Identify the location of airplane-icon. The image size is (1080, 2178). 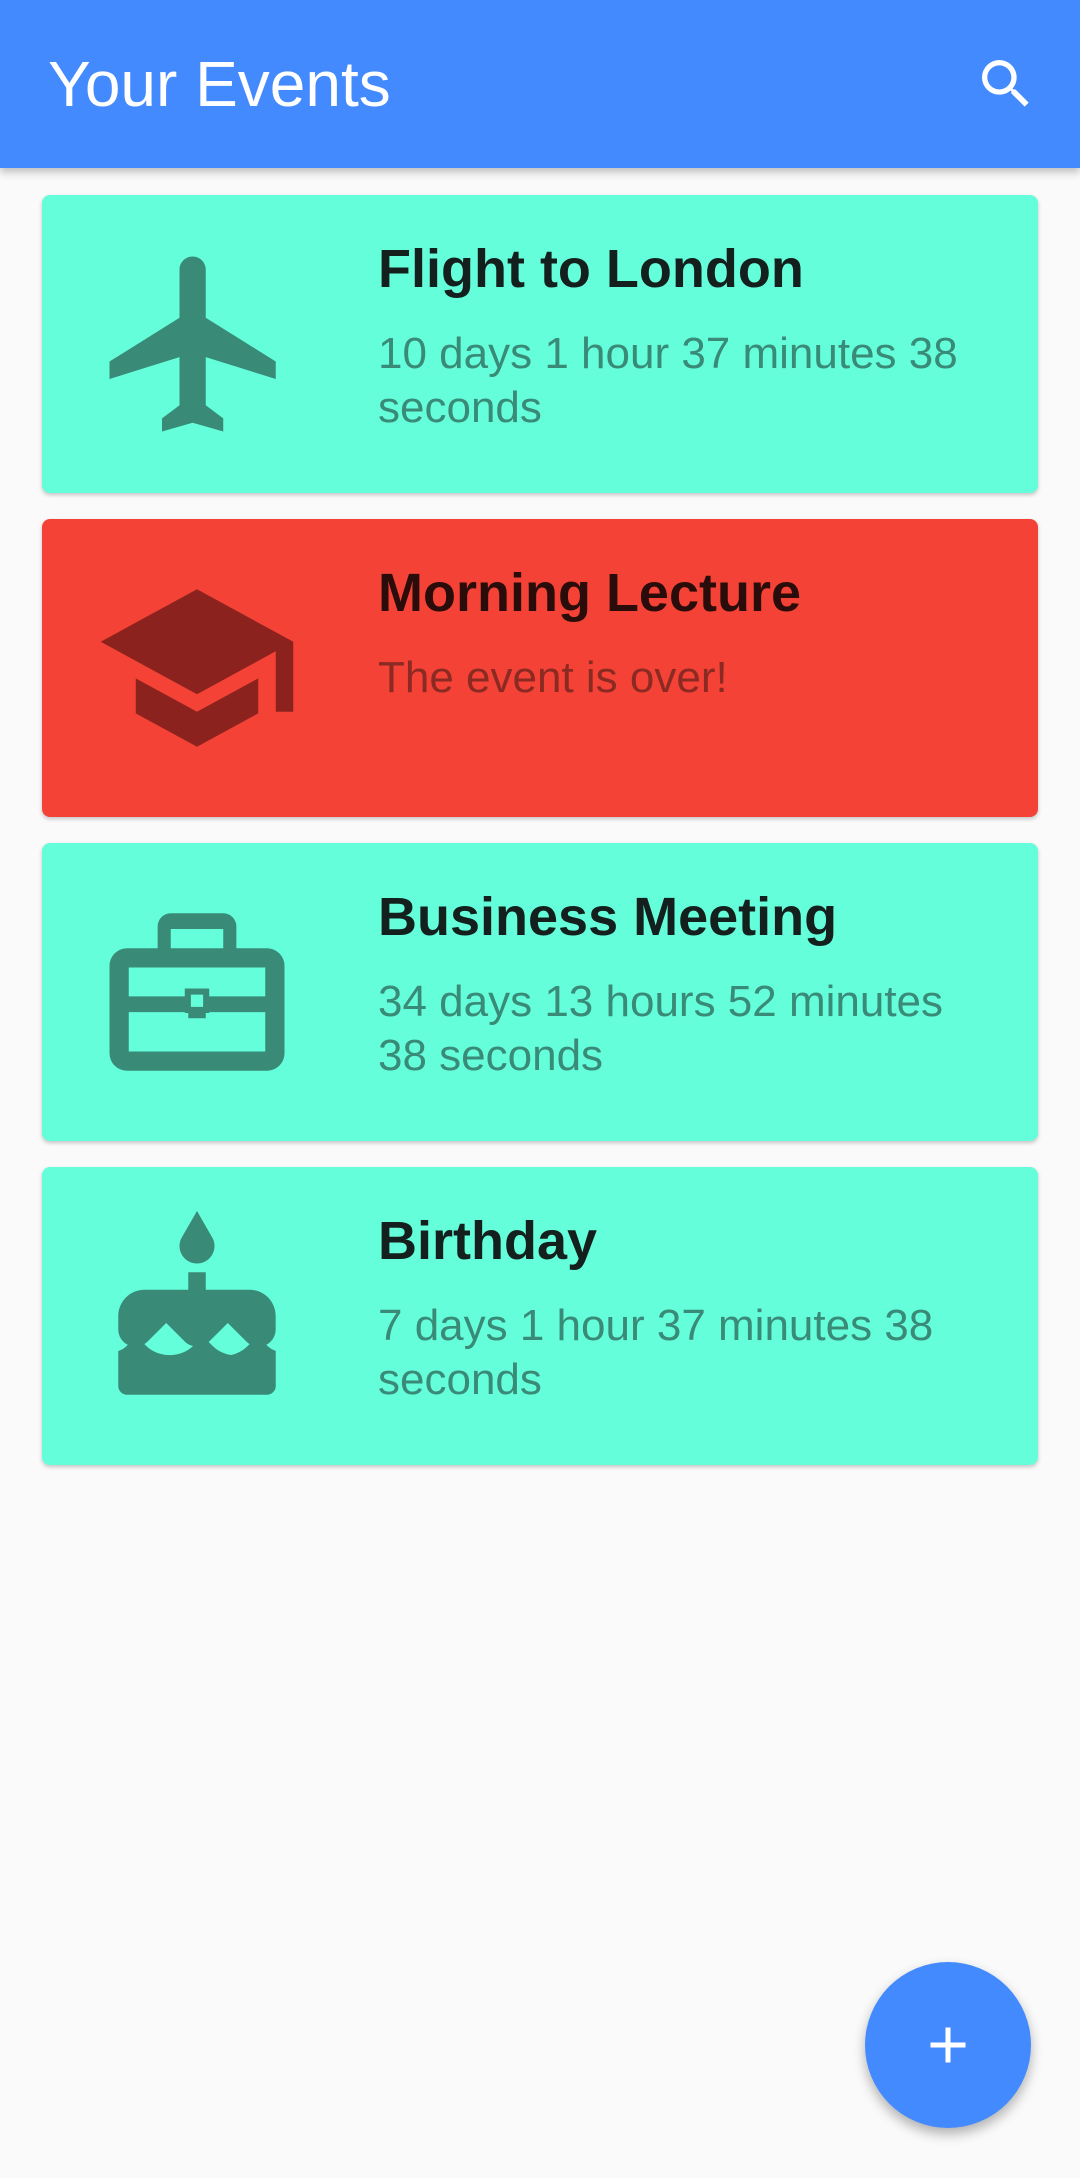
(192, 344).